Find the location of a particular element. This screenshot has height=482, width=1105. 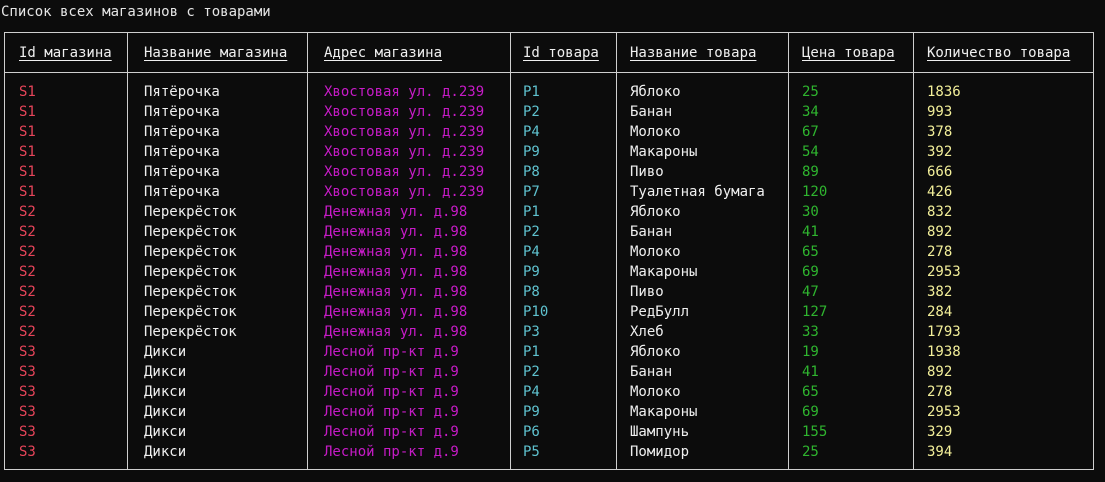

quantity-cell: 1793 is located at coordinates (944, 332).